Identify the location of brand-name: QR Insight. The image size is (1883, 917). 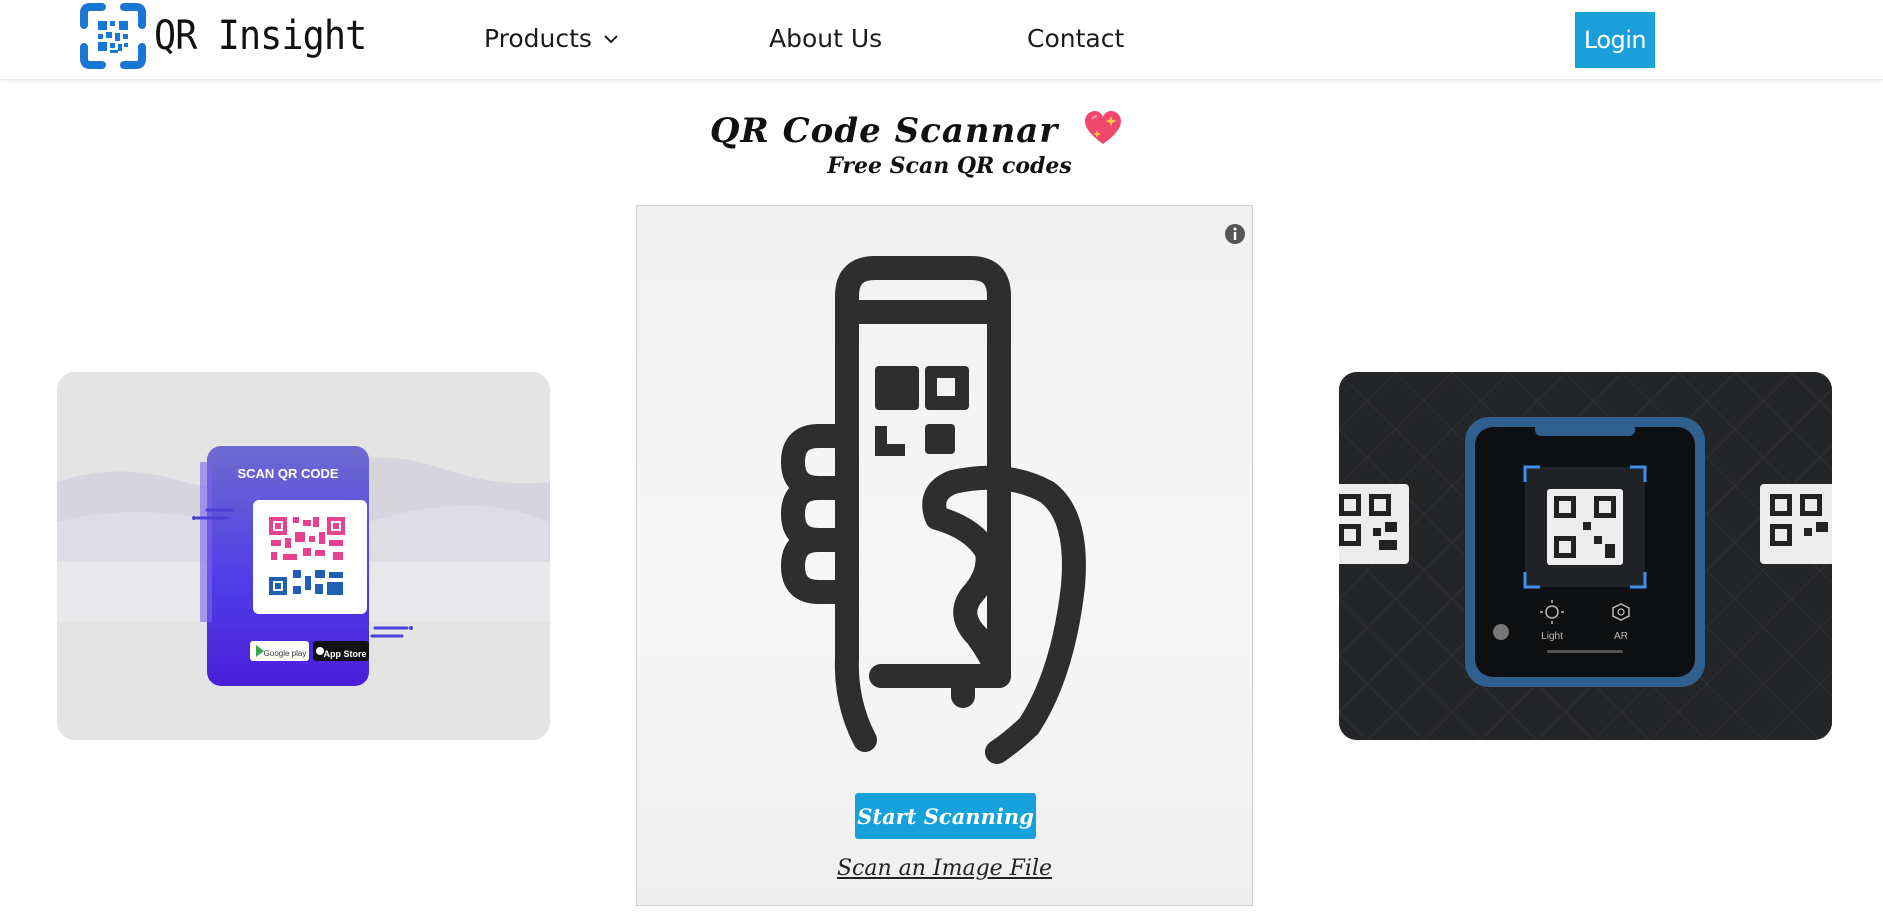
(260, 36).